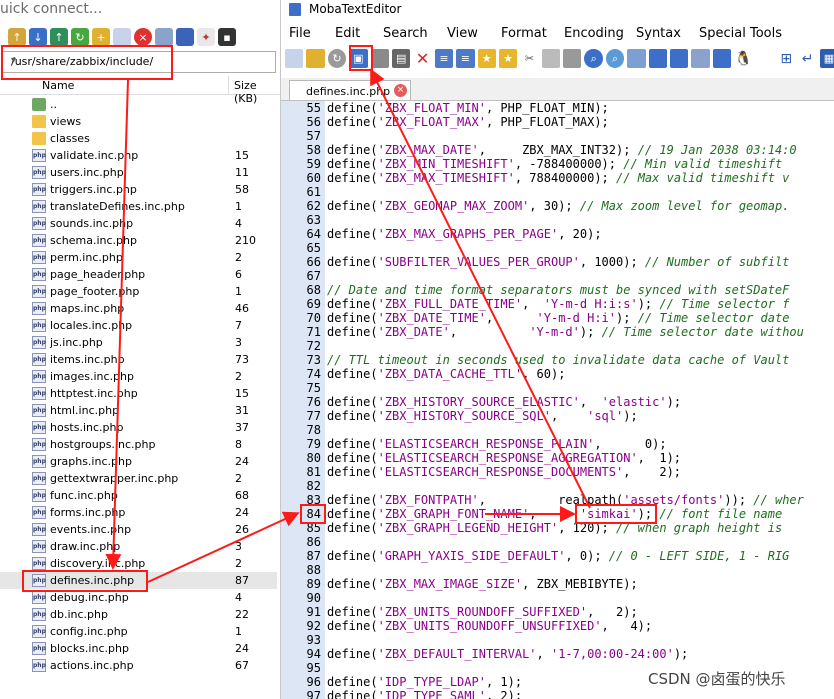 This screenshot has height=699, width=834. I want to click on menu-encoding: Encoding, so click(594, 33).